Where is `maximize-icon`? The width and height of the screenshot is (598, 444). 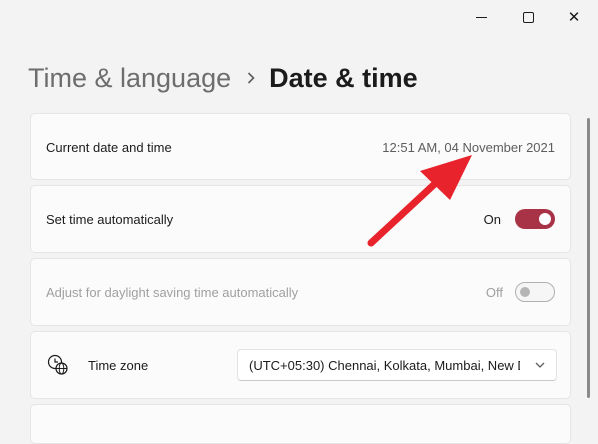
maximize-icon is located at coordinates (528, 17).